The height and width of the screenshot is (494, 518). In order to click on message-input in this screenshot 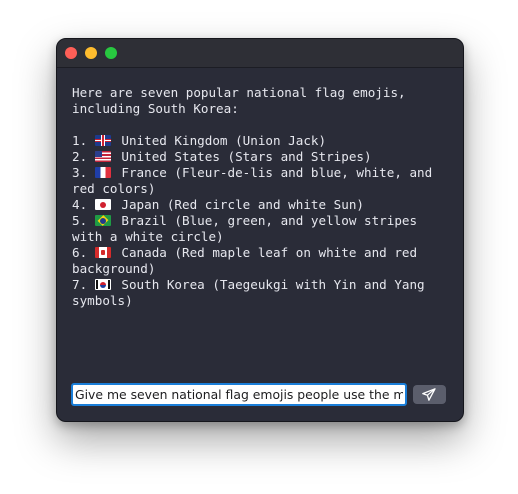, I will do `click(239, 394)`.